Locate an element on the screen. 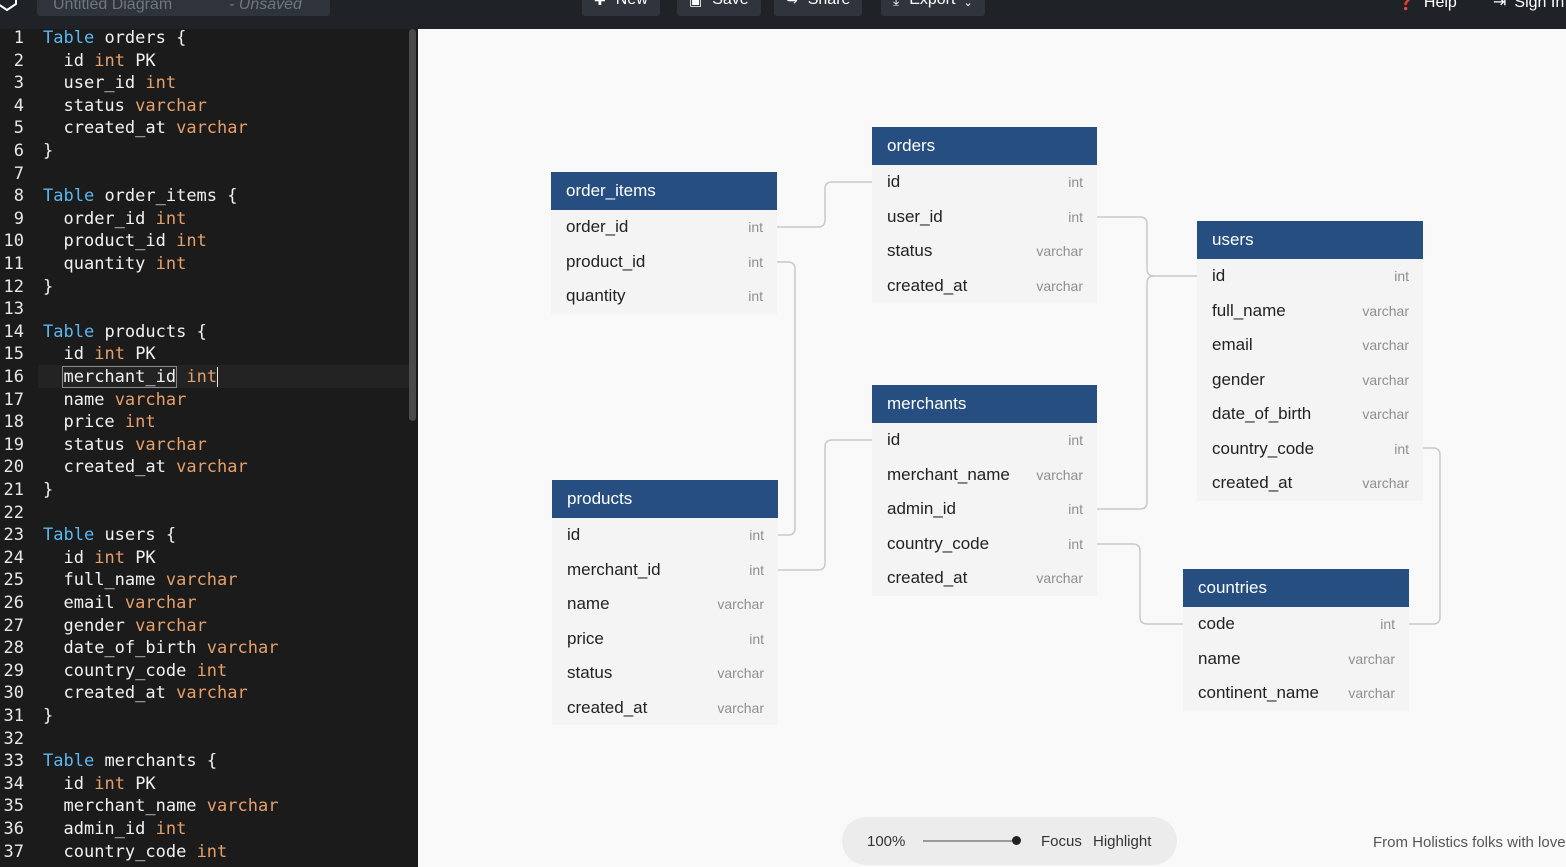  code-line: user_id int is located at coordinates (109, 83).